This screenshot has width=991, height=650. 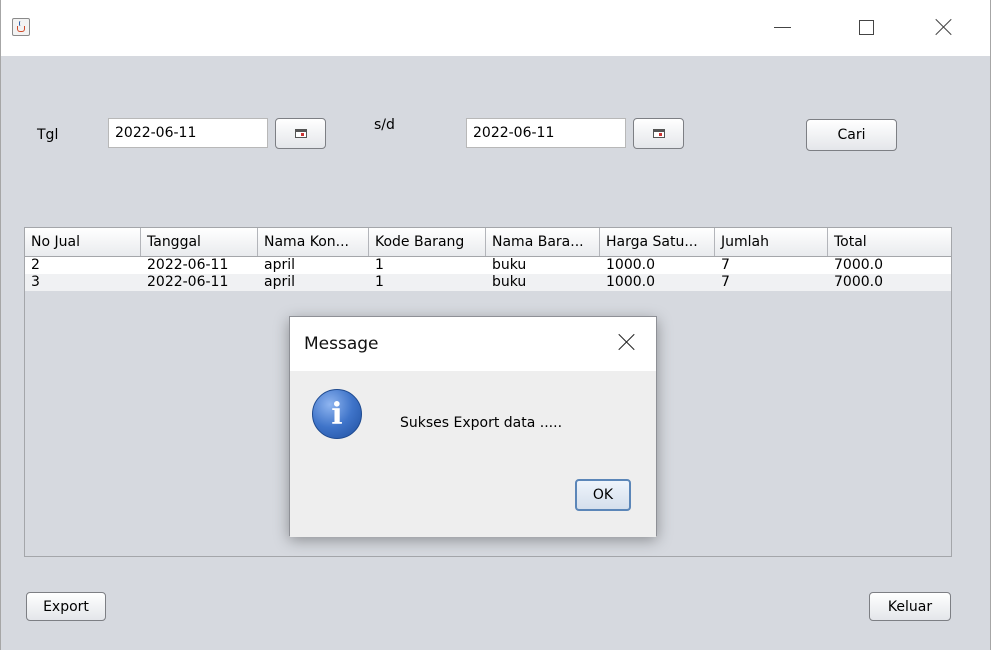 I want to click on title-bar, so click(x=495, y=28).